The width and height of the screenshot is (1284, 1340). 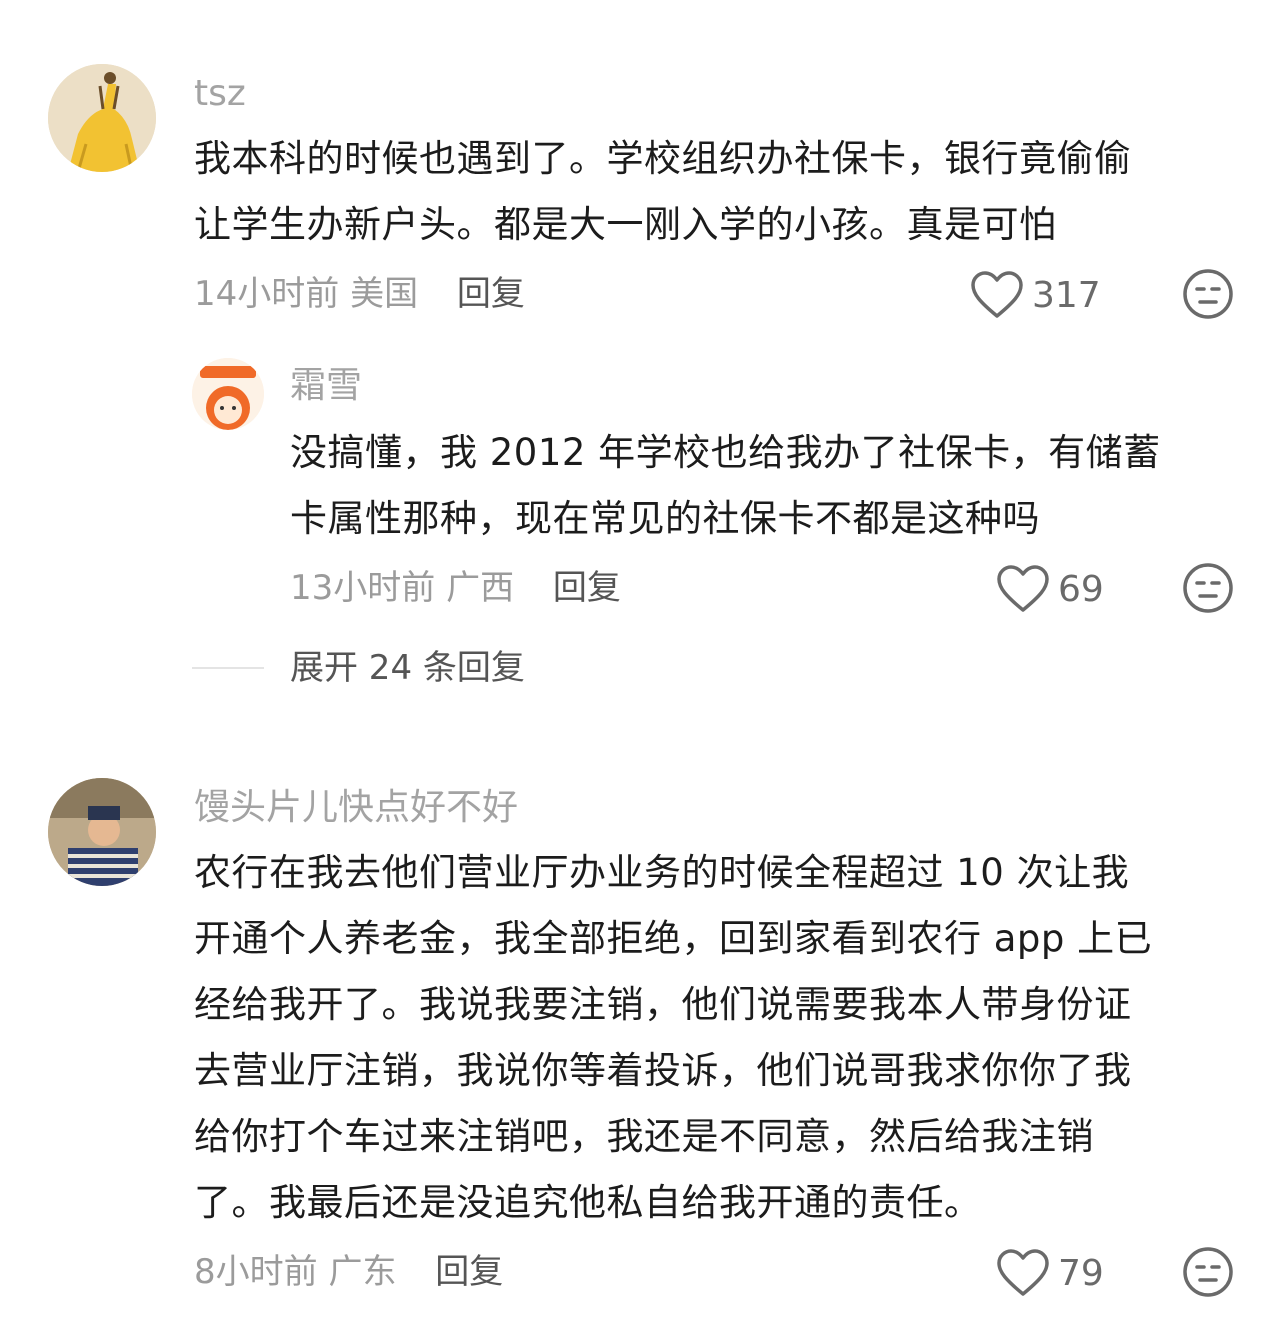 I want to click on comment-meta: 8小时前 广东 回复, so click(x=348, y=1272).